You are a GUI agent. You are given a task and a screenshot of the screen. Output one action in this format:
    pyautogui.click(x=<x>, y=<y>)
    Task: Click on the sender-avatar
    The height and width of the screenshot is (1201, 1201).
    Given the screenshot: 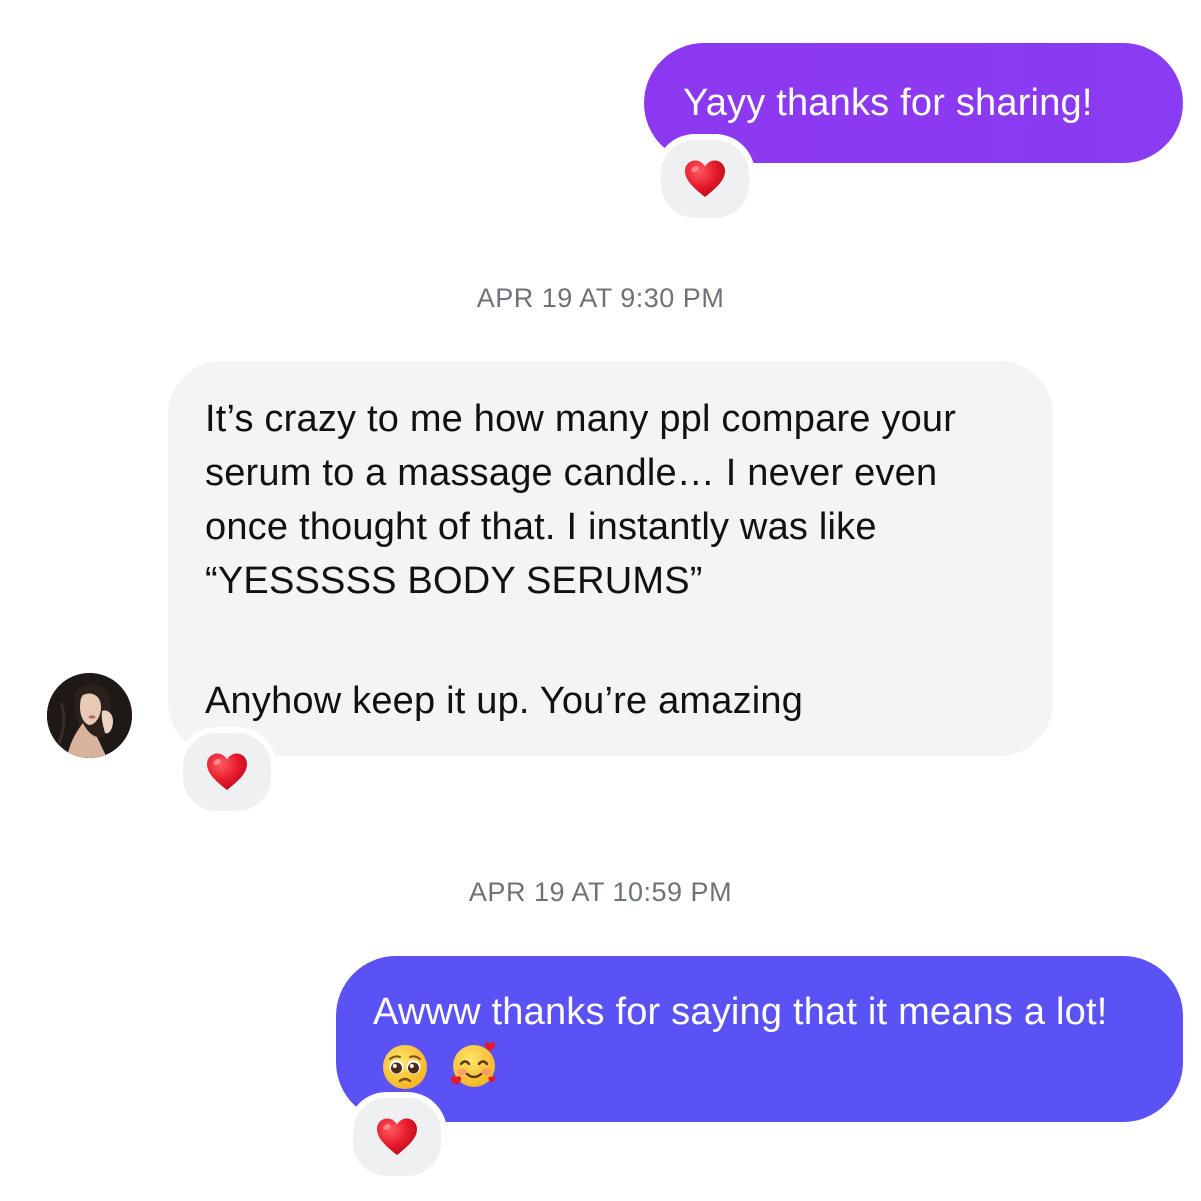 What is the action you would take?
    pyautogui.click(x=89, y=715)
    